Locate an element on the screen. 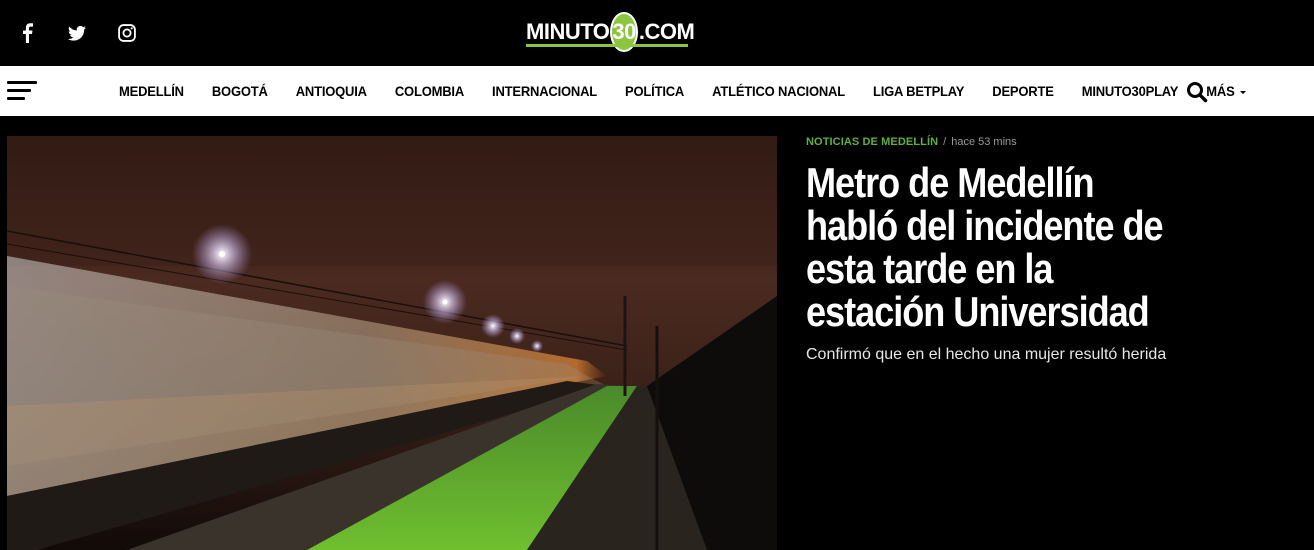 This screenshot has height=550, width=1314. menu-icon is located at coordinates (22, 91).